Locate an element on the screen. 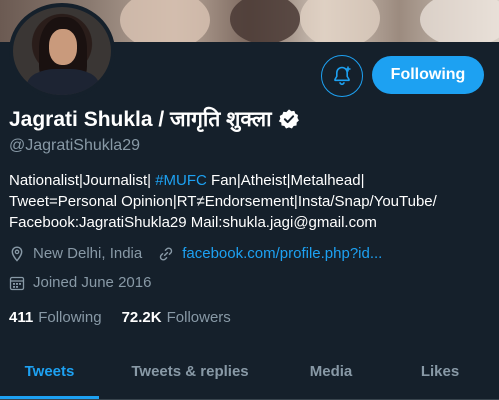 Image resolution: width=499 pixels, height=400 pixels. profile-meta-joined: Joined June 2016 is located at coordinates (80, 282).